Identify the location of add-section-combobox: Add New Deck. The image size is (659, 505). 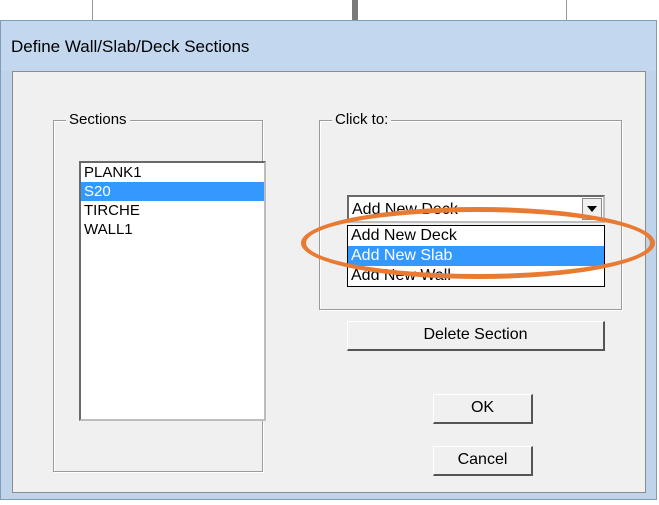
(476, 209).